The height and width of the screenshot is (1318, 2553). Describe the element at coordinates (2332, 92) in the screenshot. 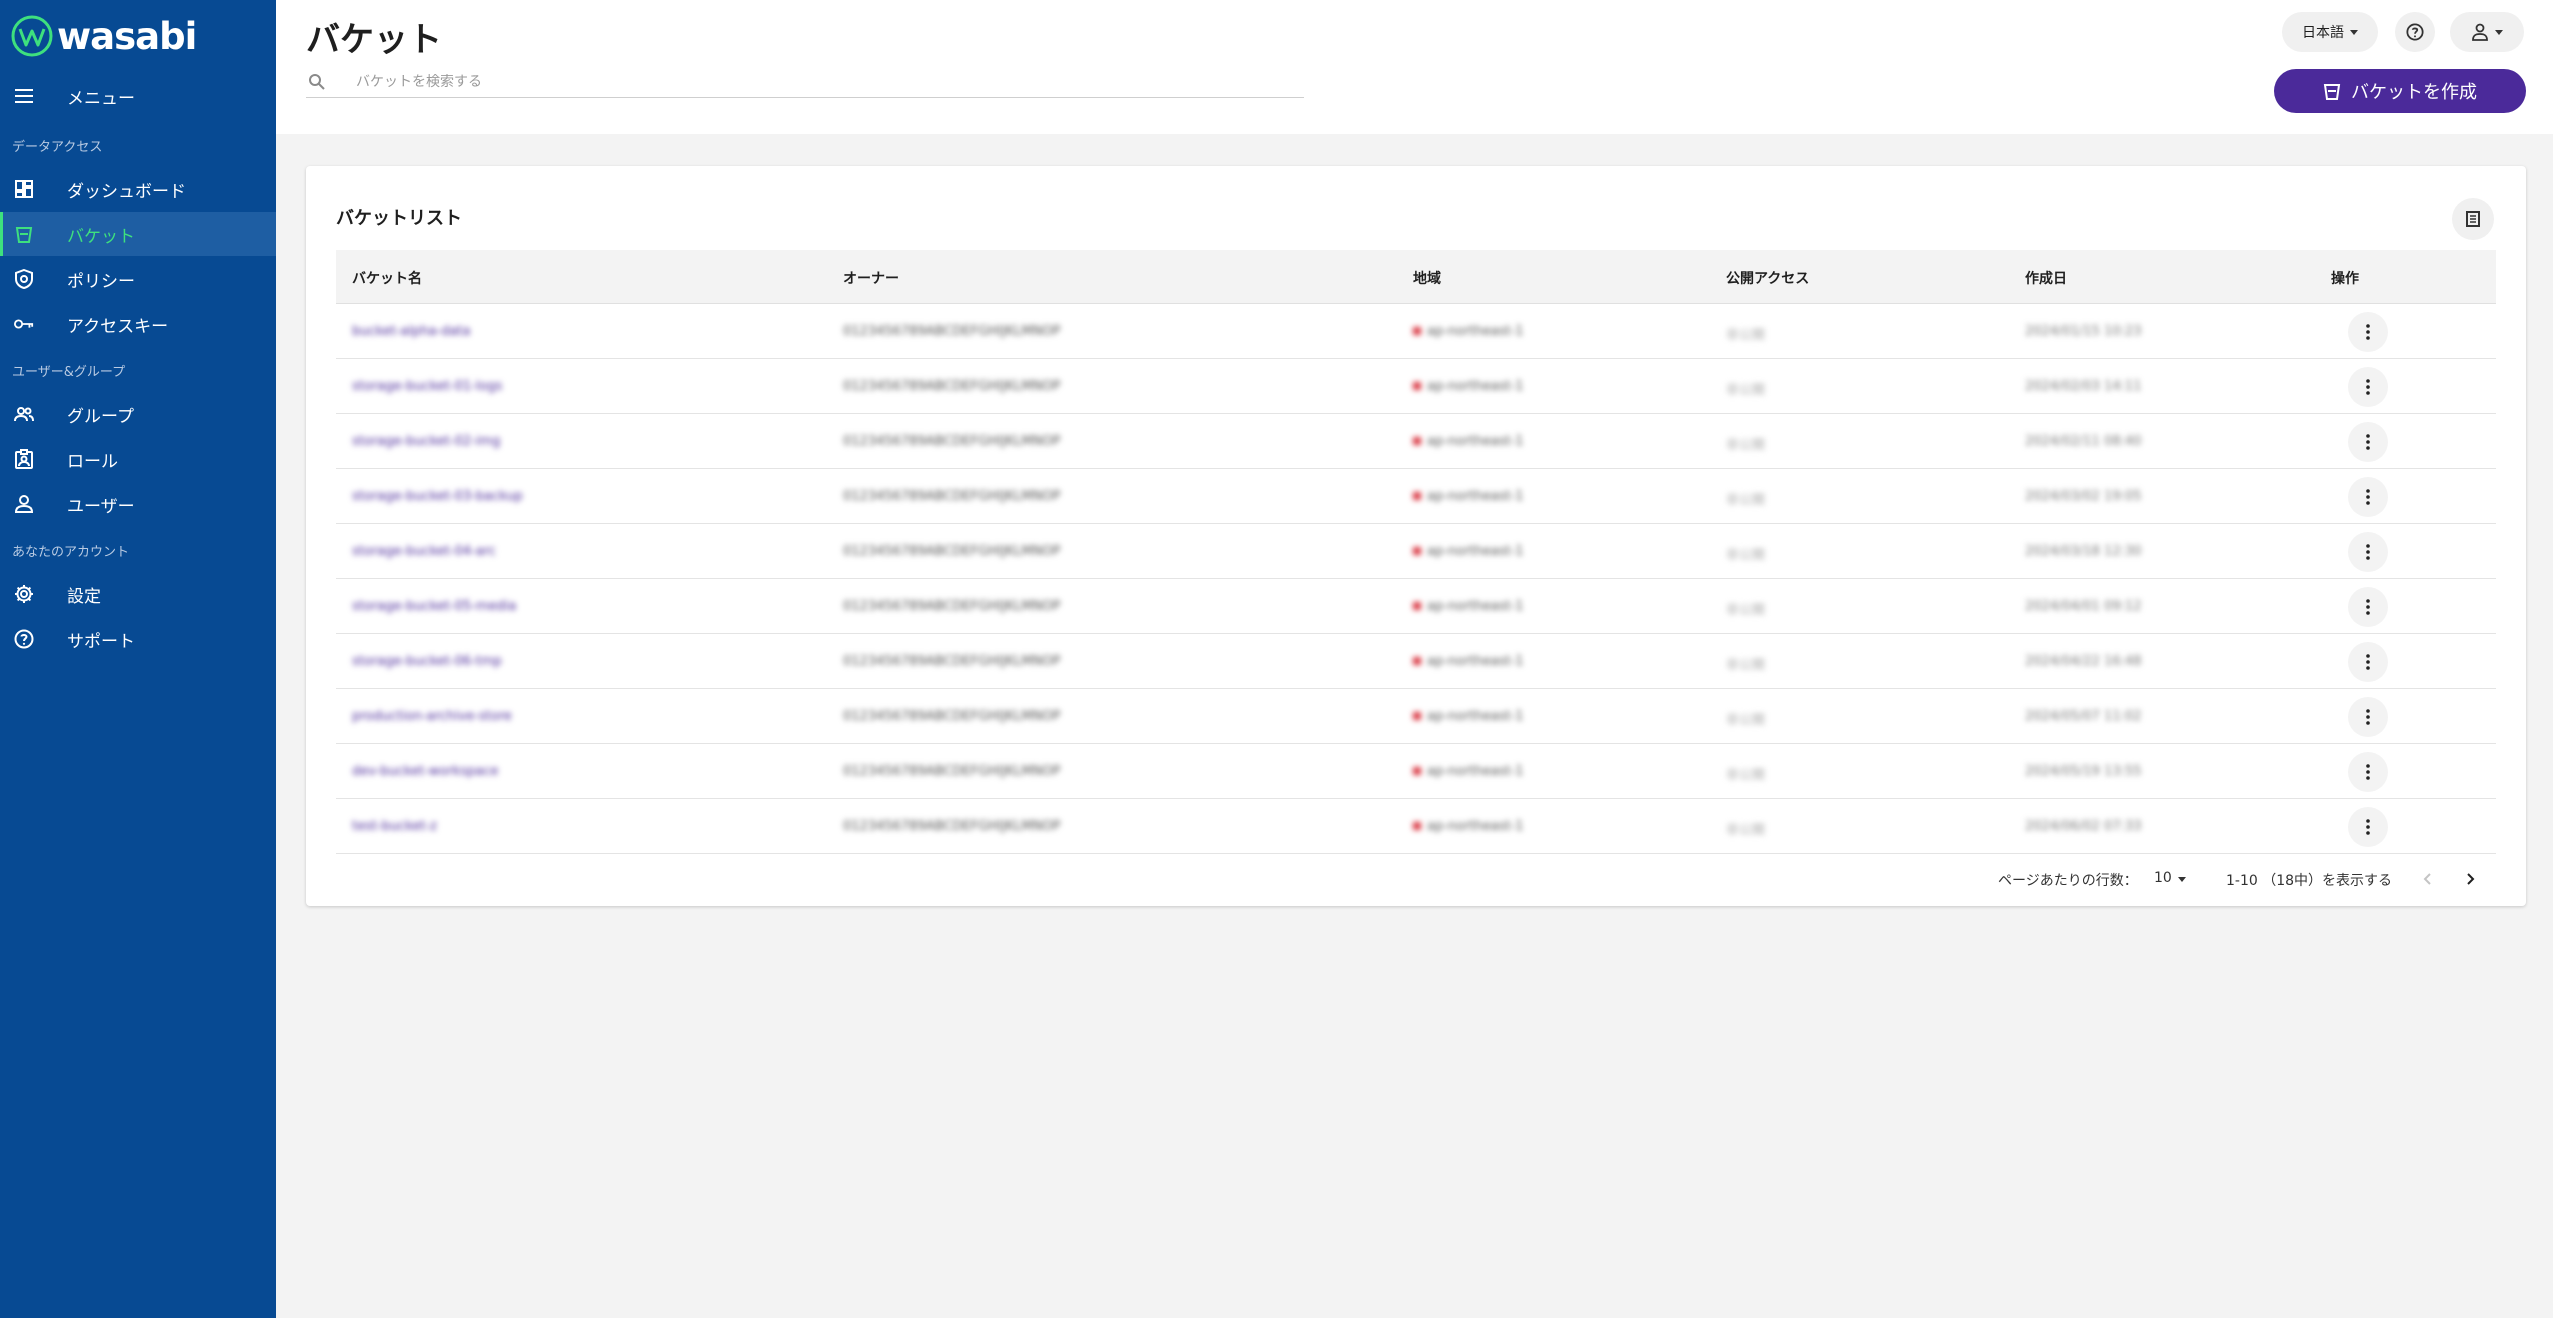

I see `bucket-icon` at that location.